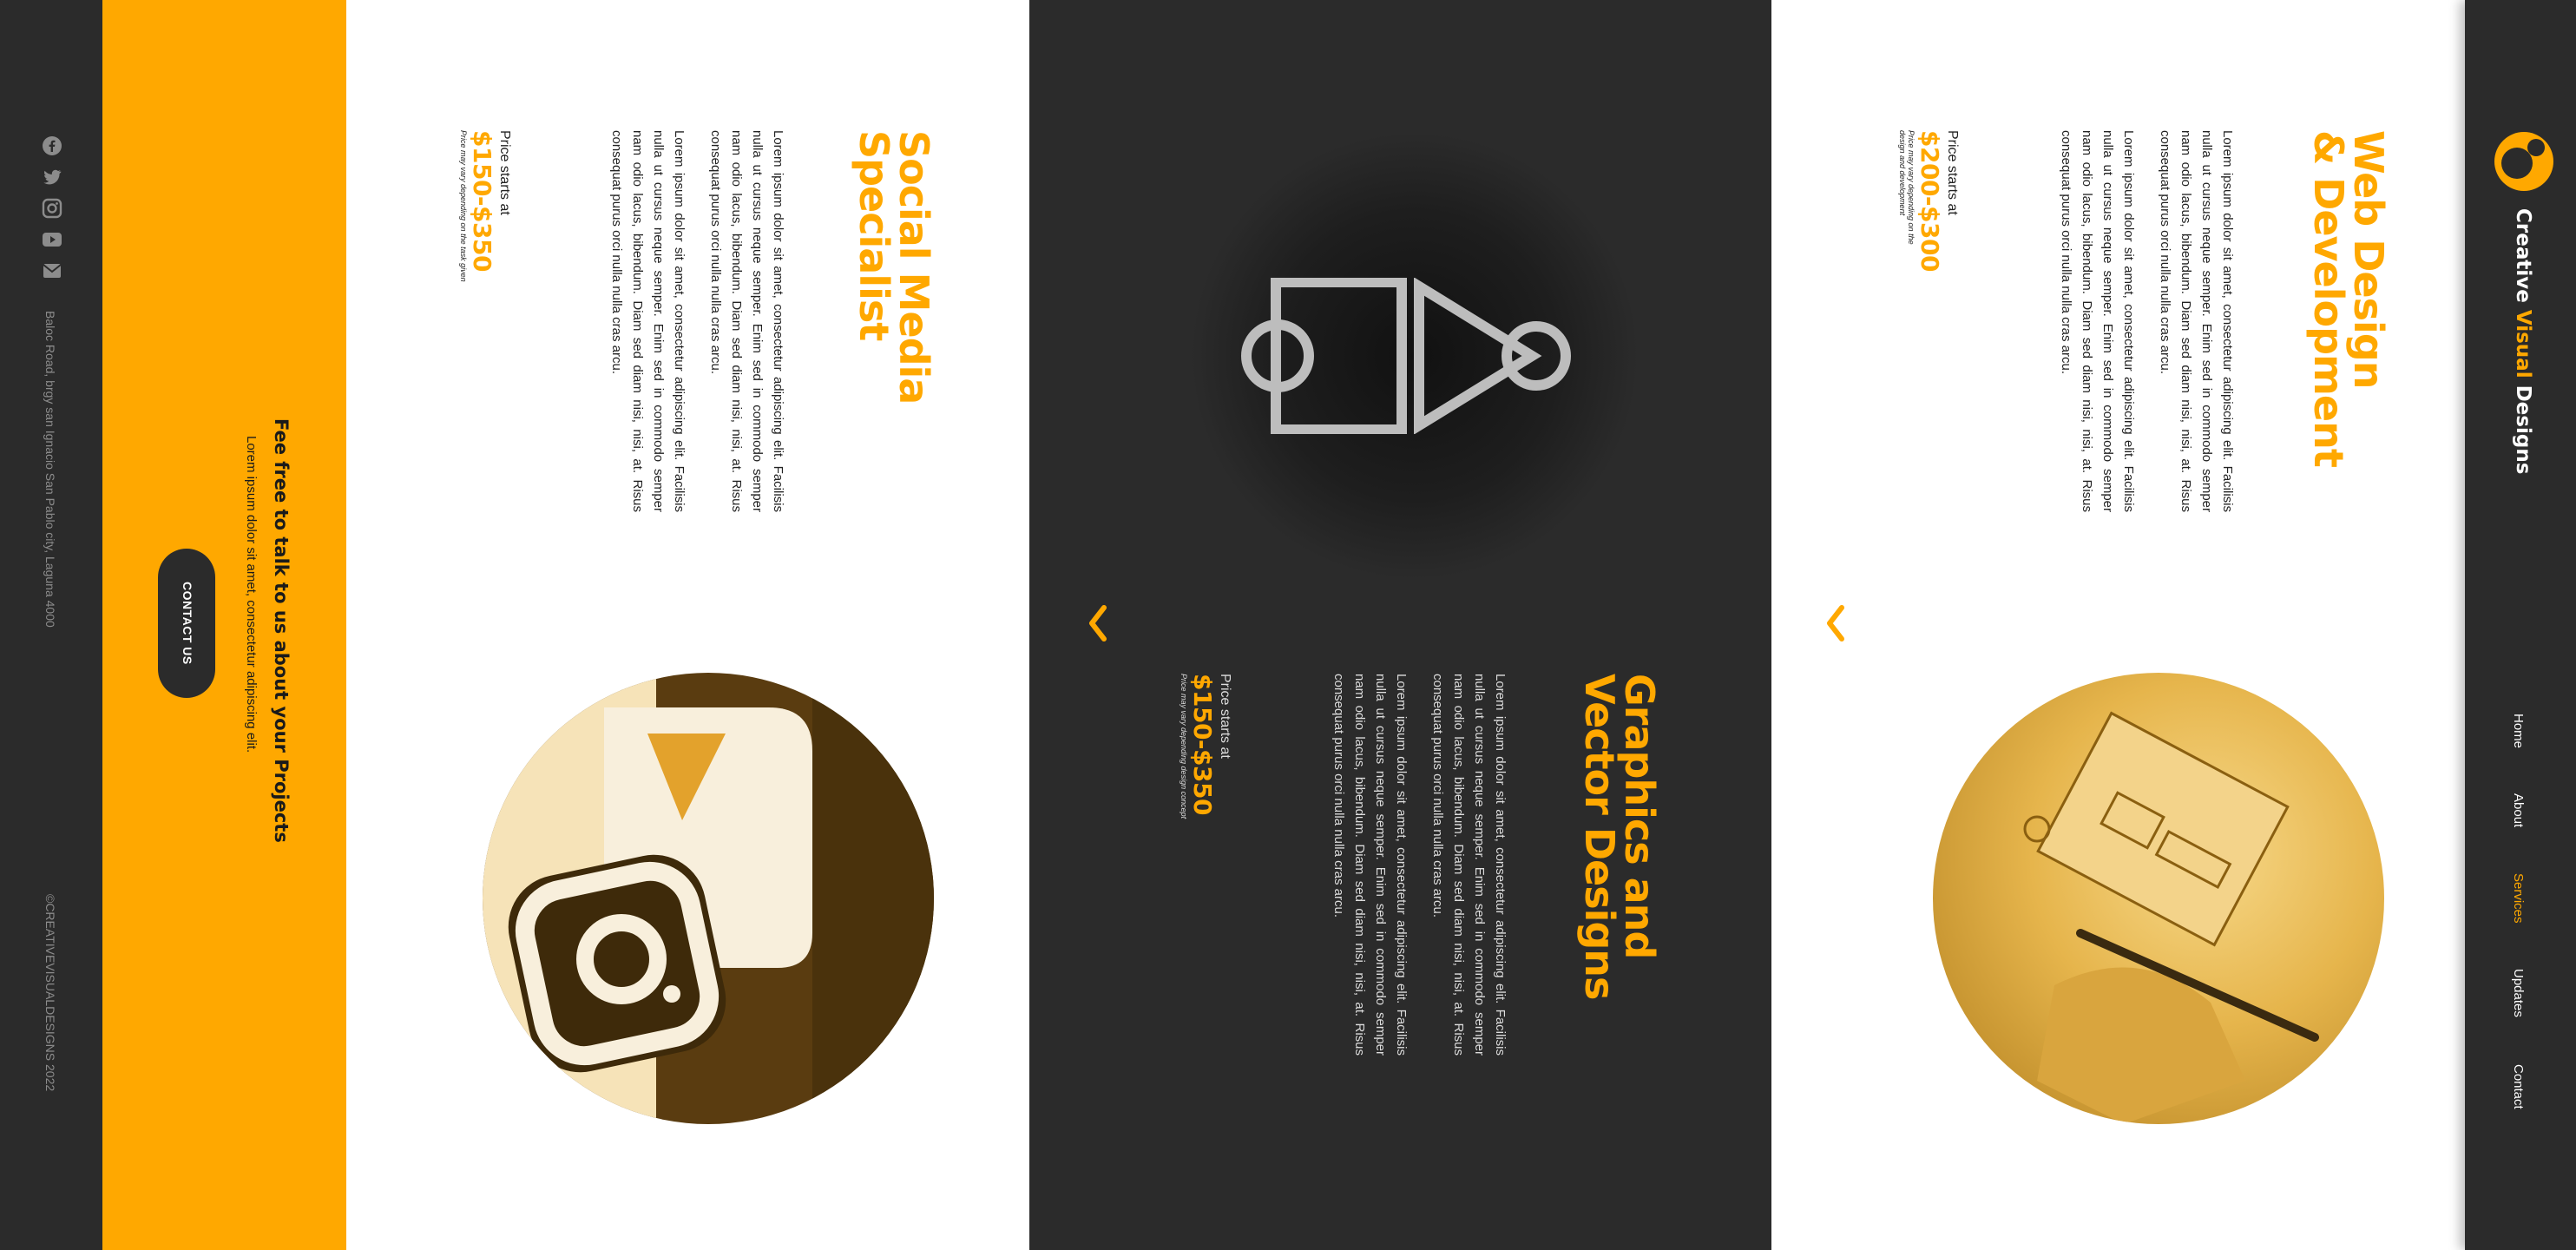  Describe the element at coordinates (1640, 816) in the screenshot. I see `graphics-title-line1: Graphics and` at that location.